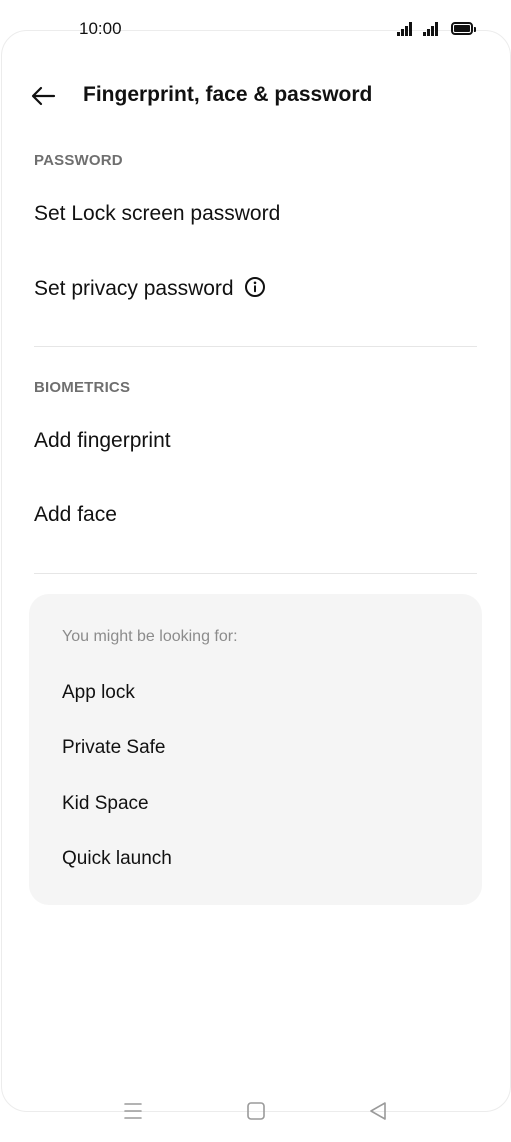  What do you see at coordinates (255, 444) in the screenshot?
I see `add-fingerprint-item: Add fingerprint` at bounding box center [255, 444].